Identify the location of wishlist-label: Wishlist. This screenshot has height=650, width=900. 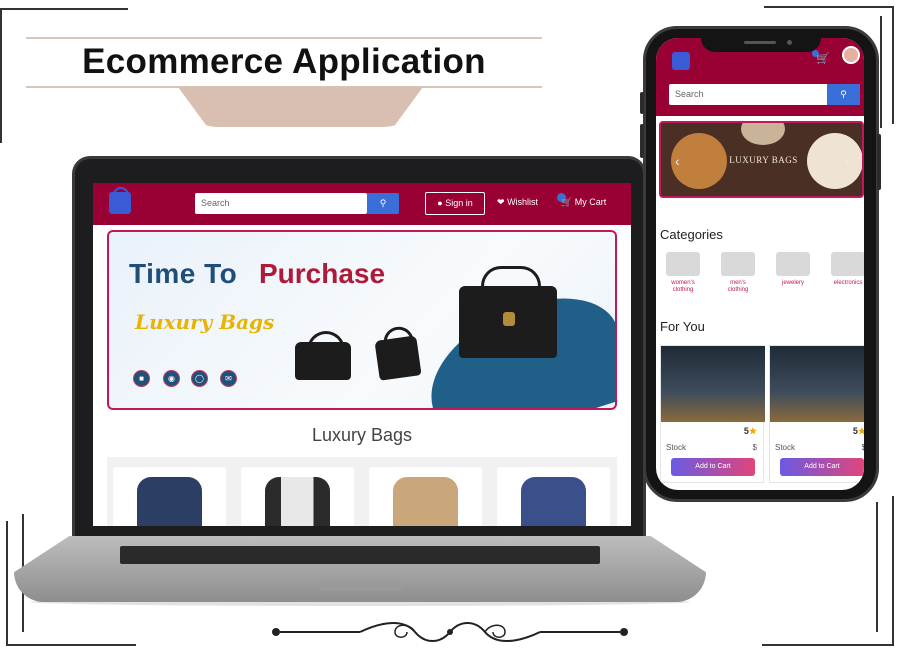
(523, 202).